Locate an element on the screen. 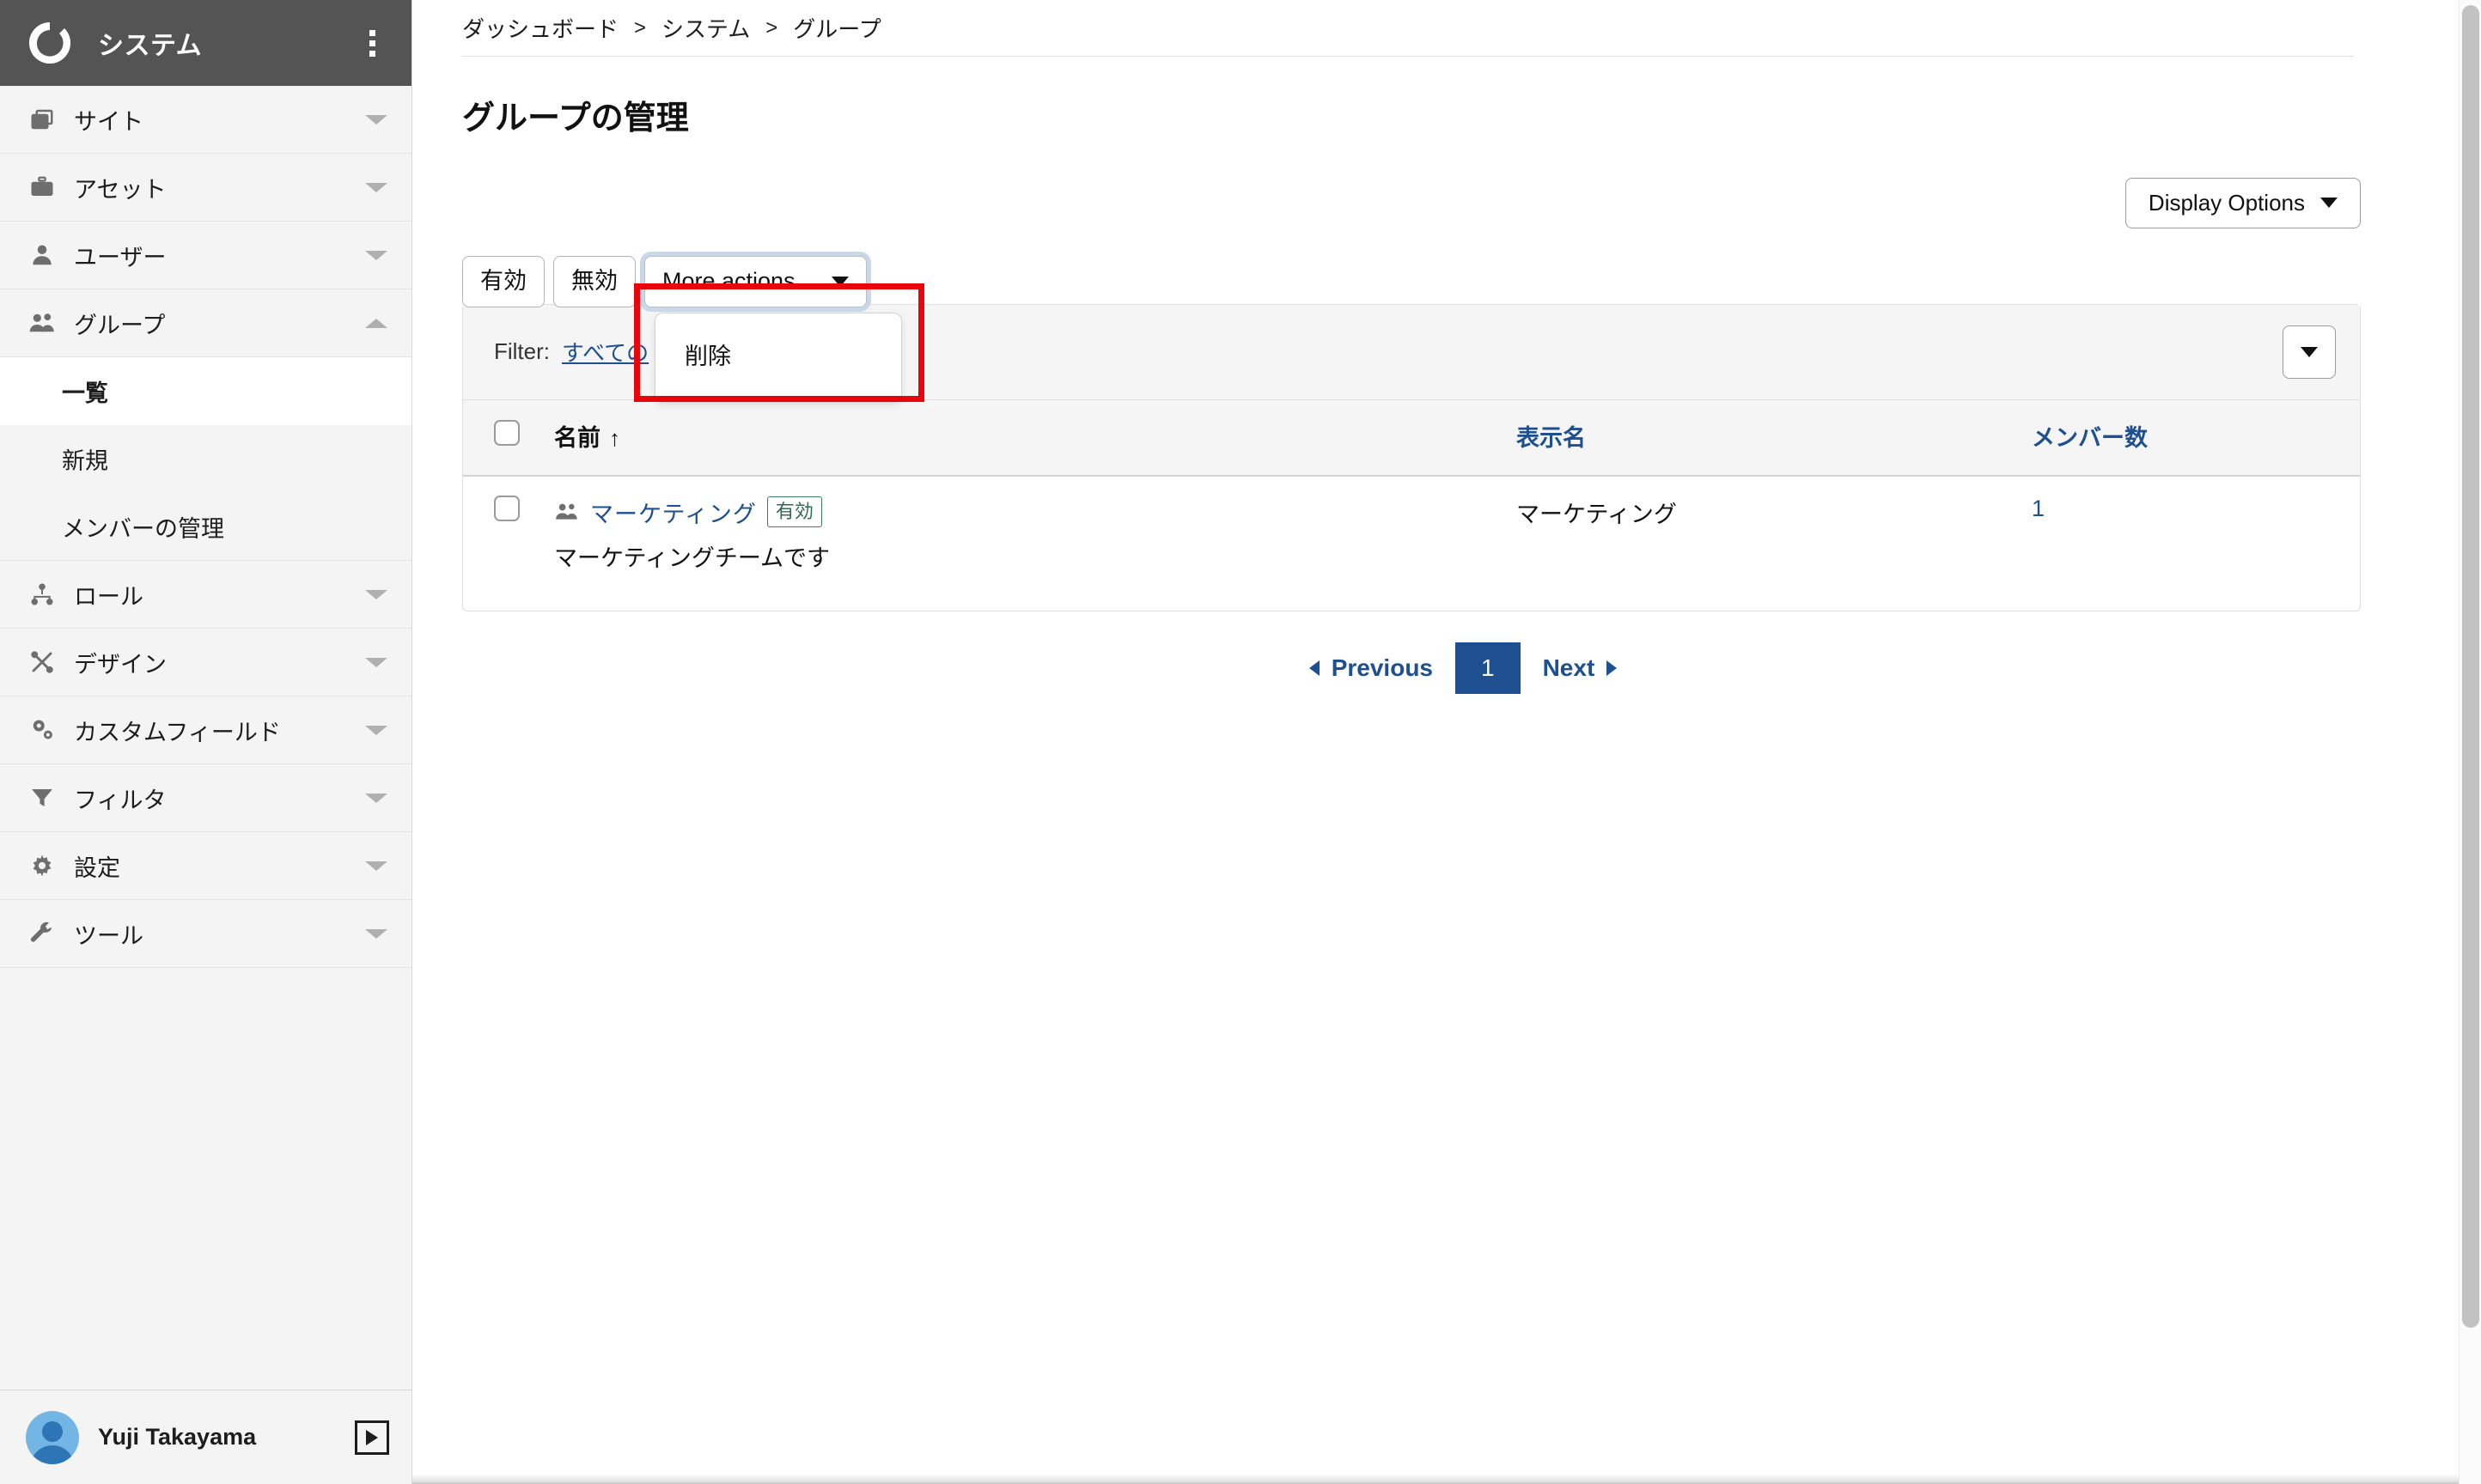 The width and height of the screenshot is (2481, 1484). disable-button: 無効 is located at coordinates (594, 281).